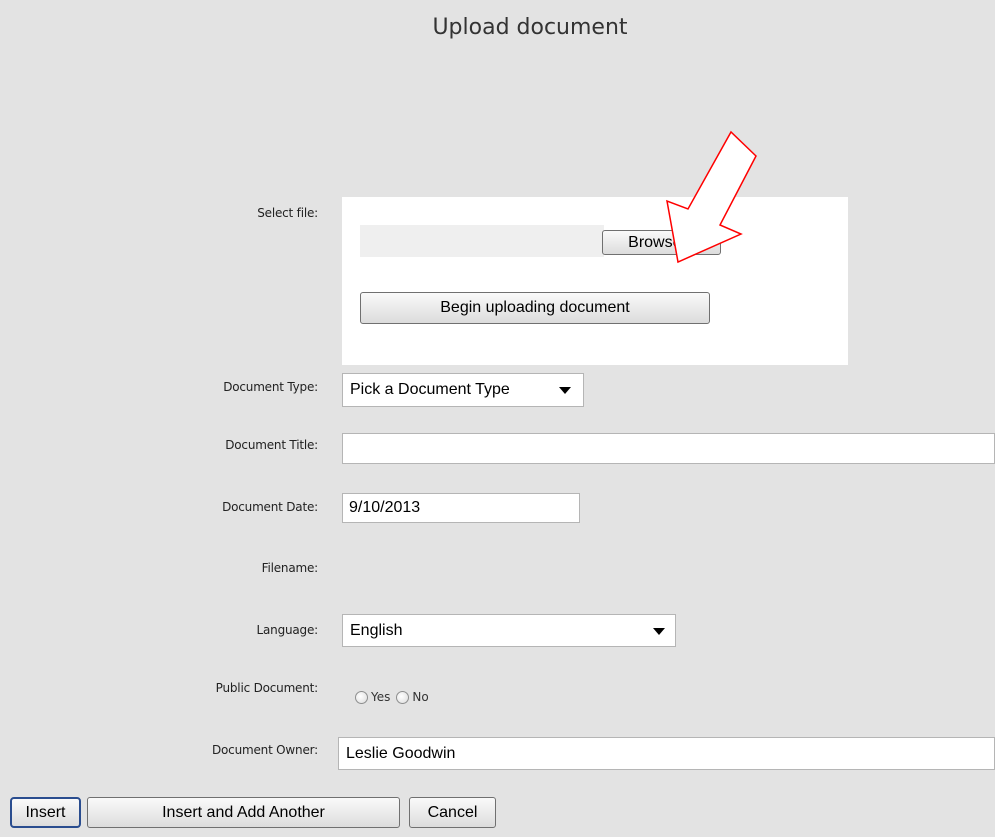 The image size is (995, 837). What do you see at coordinates (265, 750) in the screenshot?
I see `document-owner-label: Document Owner:` at bounding box center [265, 750].